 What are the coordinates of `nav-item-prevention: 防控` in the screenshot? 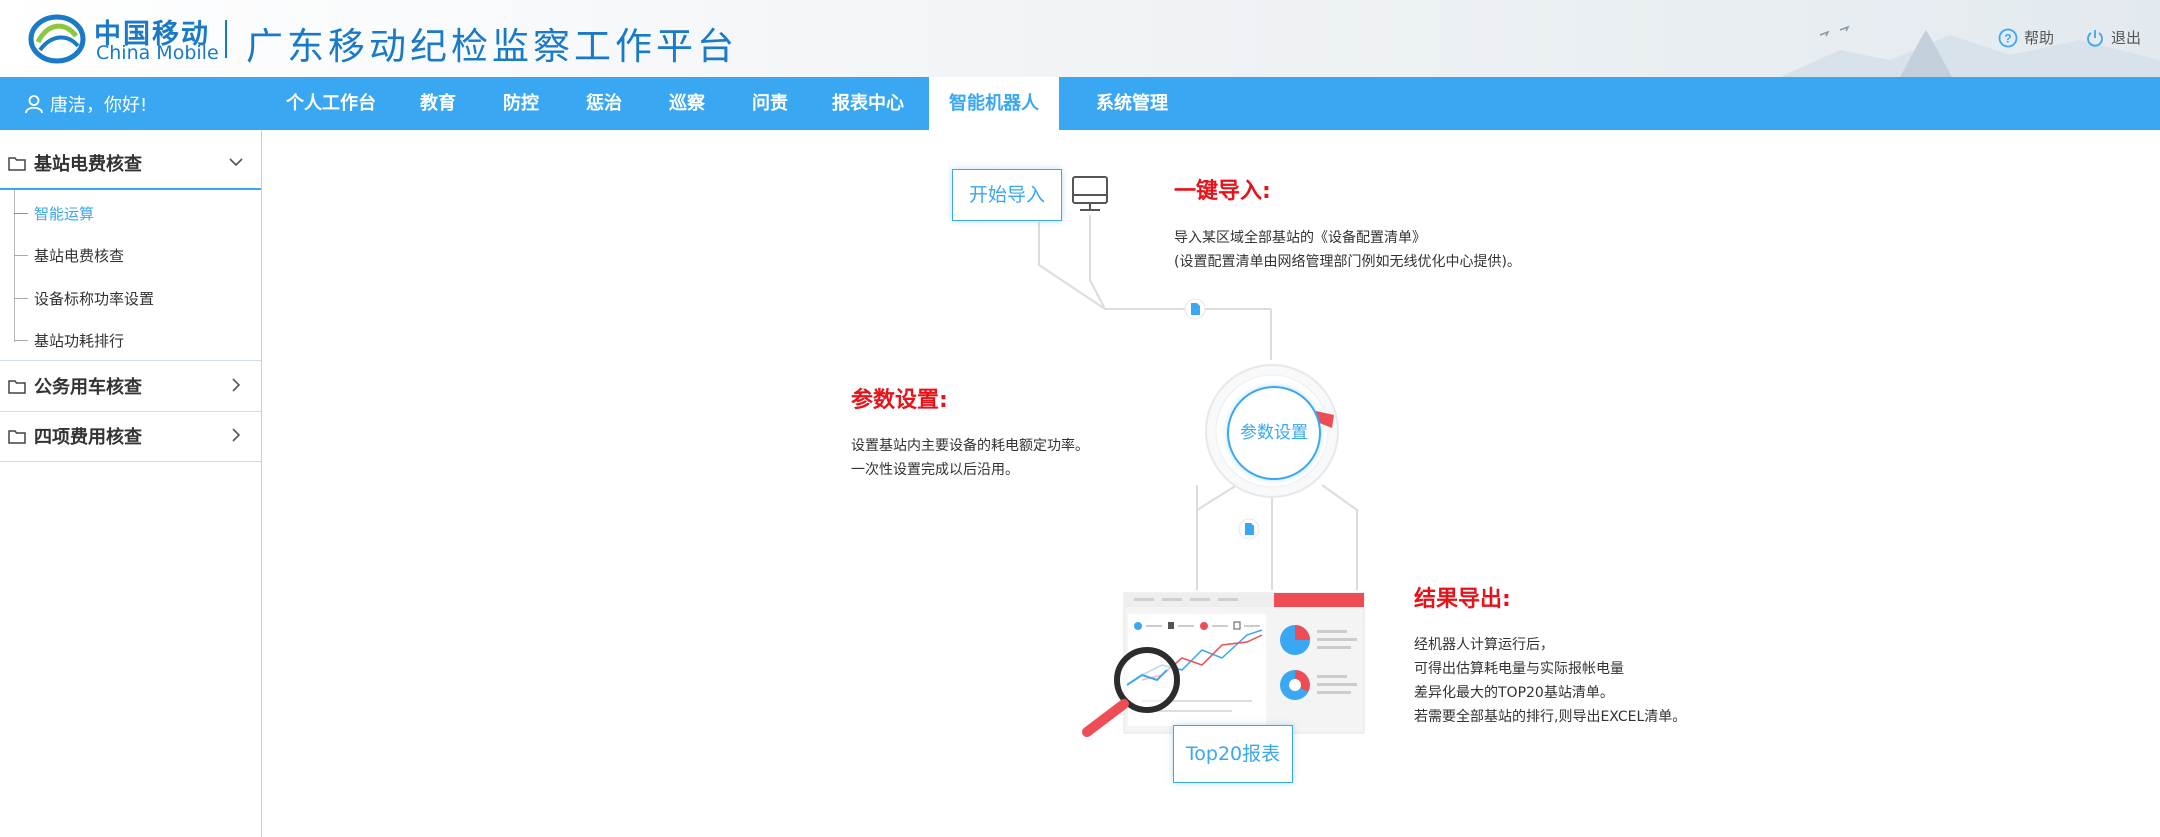 It's located at (521, 103).